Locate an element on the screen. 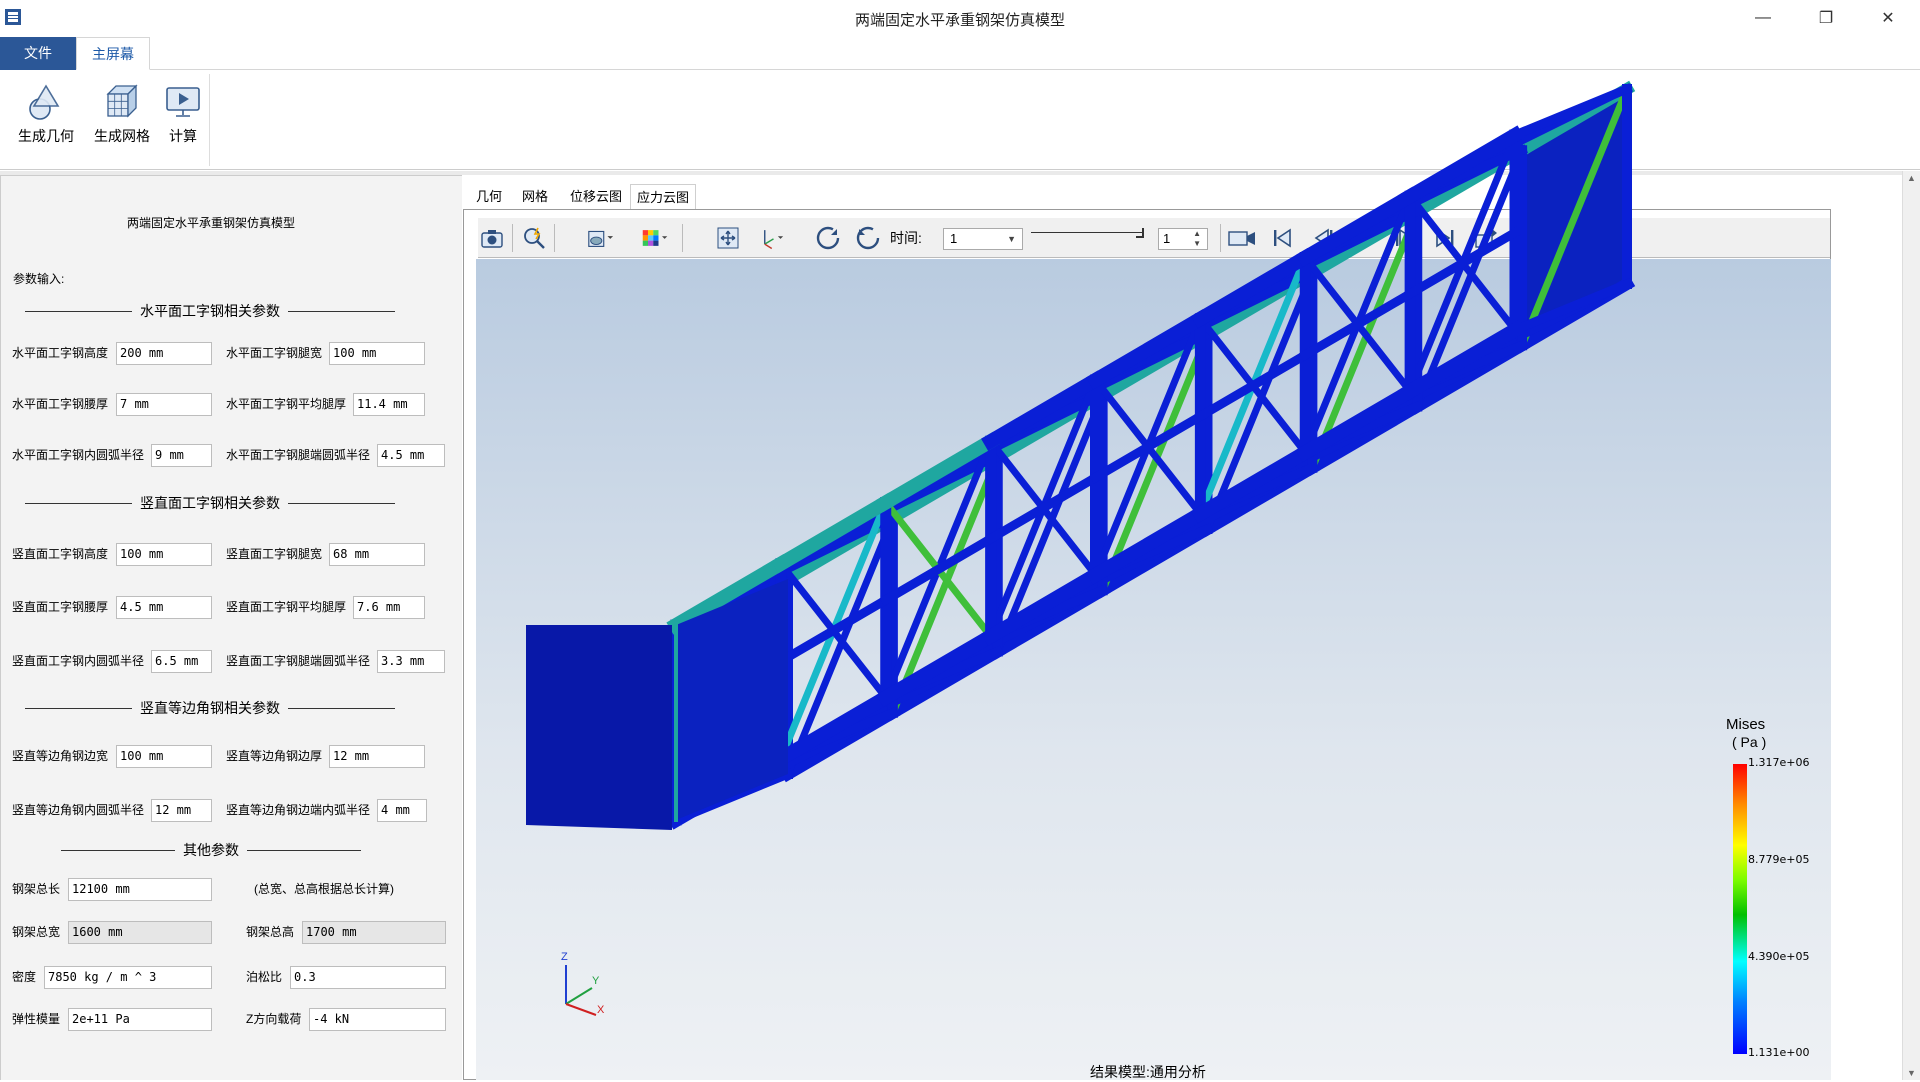 This screenshot has width=1920, height=1082. density-label: 密度 is located at coordinates (24, 977).